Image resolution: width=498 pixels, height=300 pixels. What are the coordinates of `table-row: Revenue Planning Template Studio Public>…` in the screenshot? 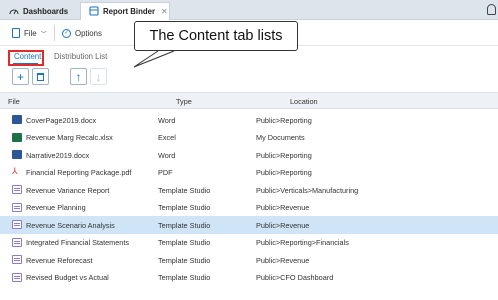 It's located at (249, 208).